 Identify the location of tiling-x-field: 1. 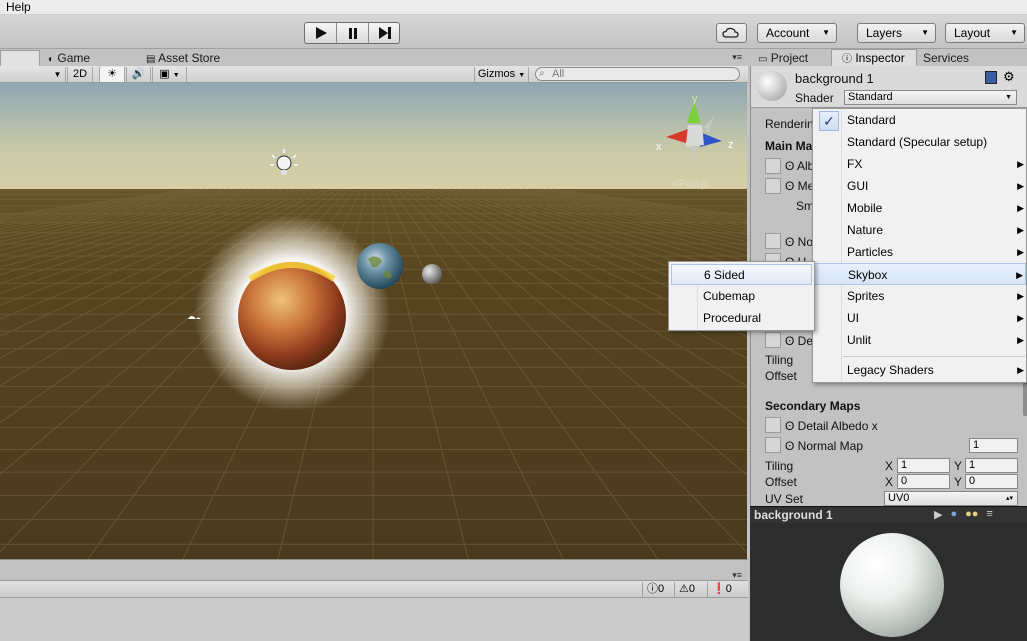
(923, 465).